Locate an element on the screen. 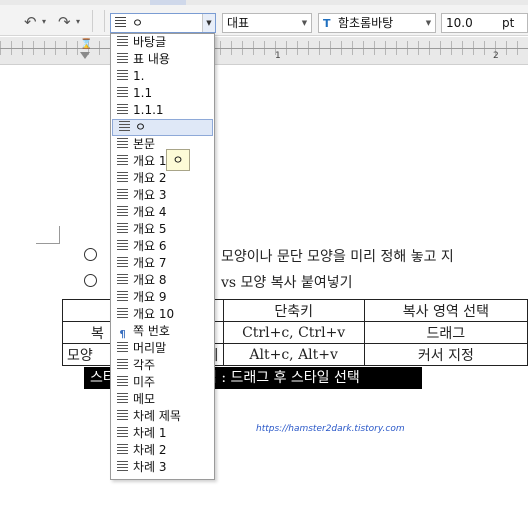 The image size is (528, 515). style-dropdown-item: 표 내용 is located at coordinates (162, 59).